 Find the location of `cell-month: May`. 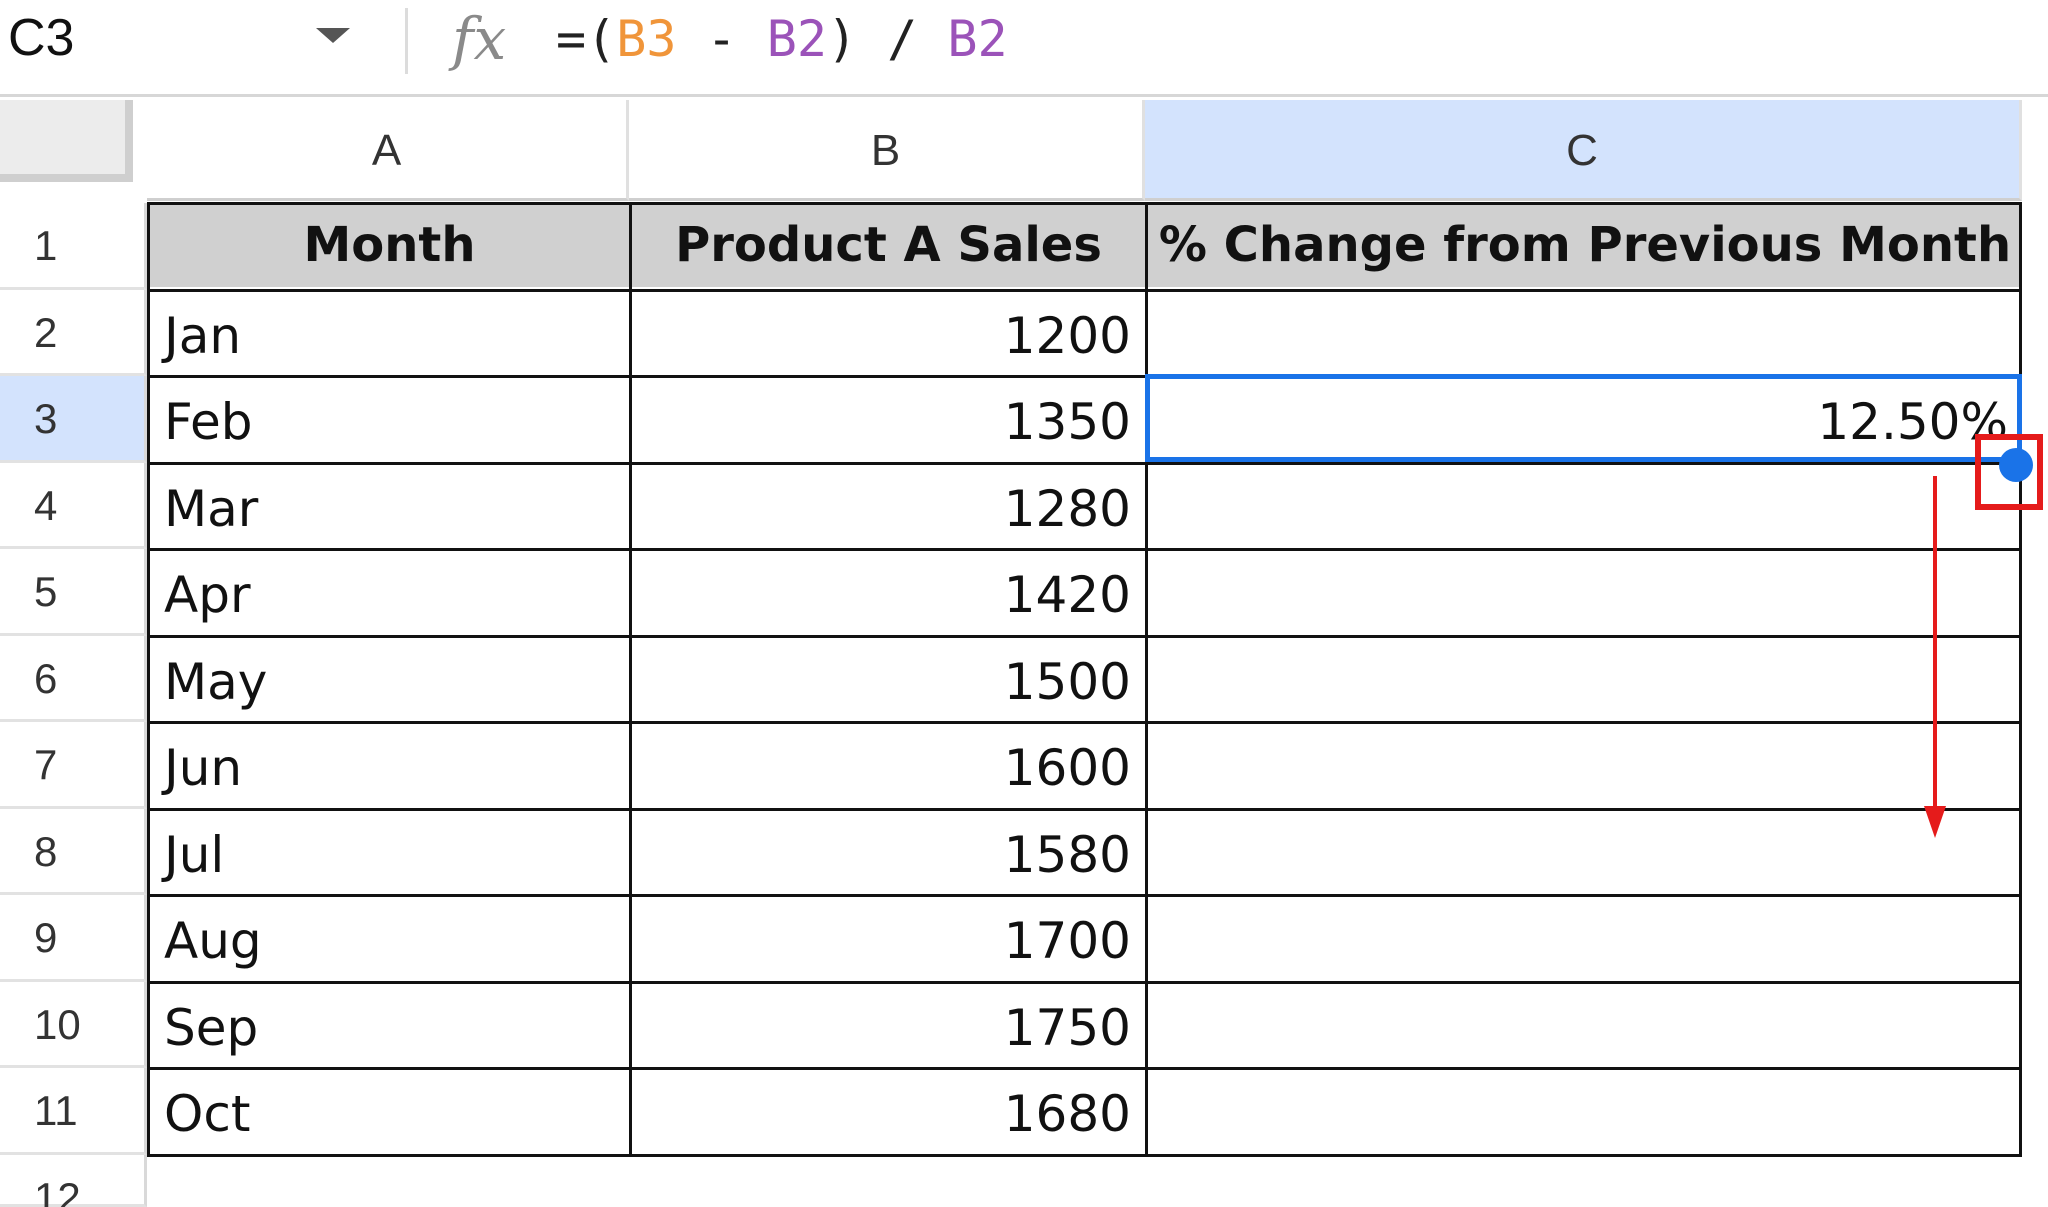

cell-month: May is located at coordinates (389, 682).